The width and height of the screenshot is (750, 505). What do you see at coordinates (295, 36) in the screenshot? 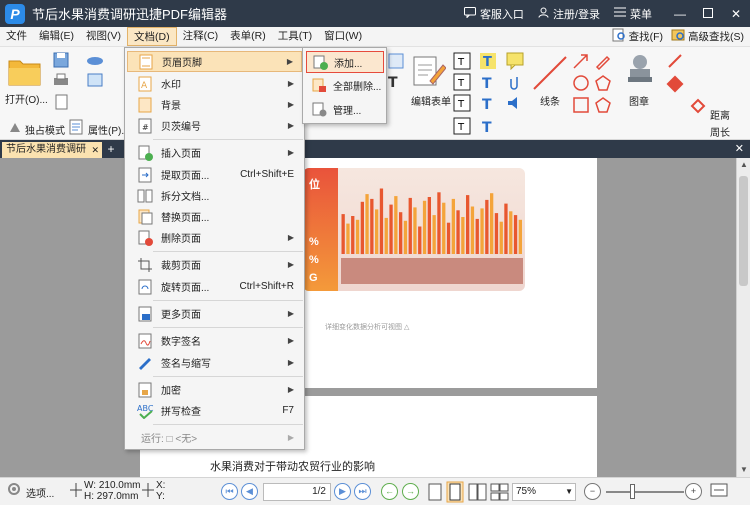
I see `menu-tools: 工具(T)` at bounding box center [295, 36].